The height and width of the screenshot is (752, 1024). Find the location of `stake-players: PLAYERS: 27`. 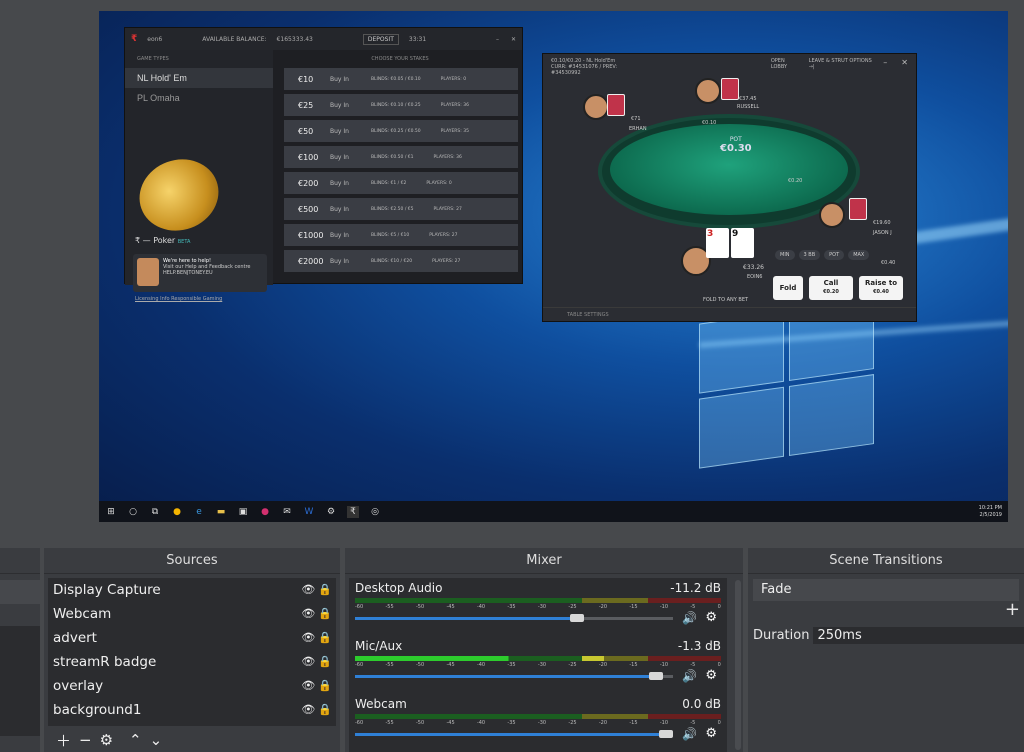

stake-players: PLAYERS: 27 is located at coordinates (443, 235).